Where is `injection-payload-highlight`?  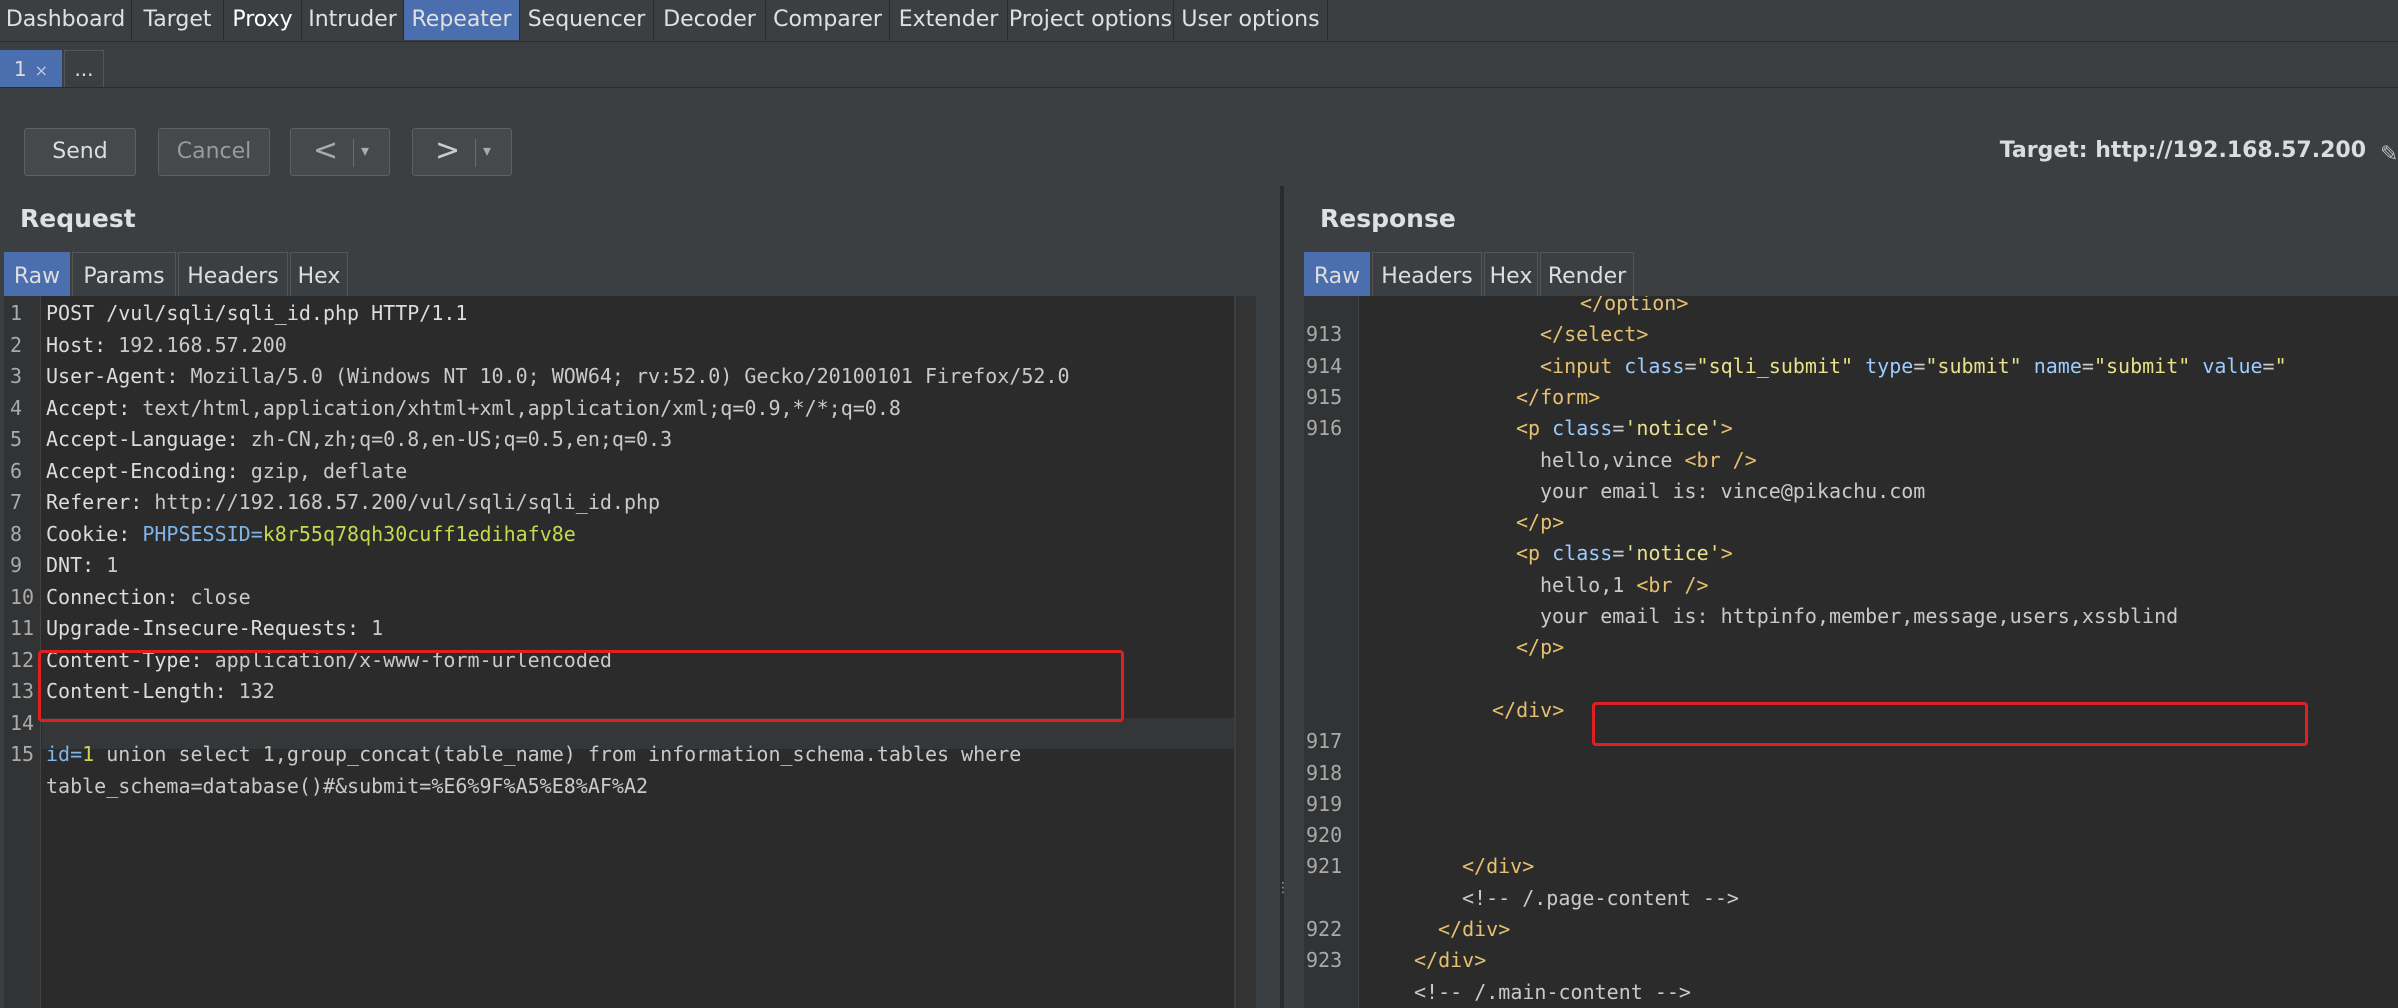 injection-payload-highlight is located at coordinates (581, 686).